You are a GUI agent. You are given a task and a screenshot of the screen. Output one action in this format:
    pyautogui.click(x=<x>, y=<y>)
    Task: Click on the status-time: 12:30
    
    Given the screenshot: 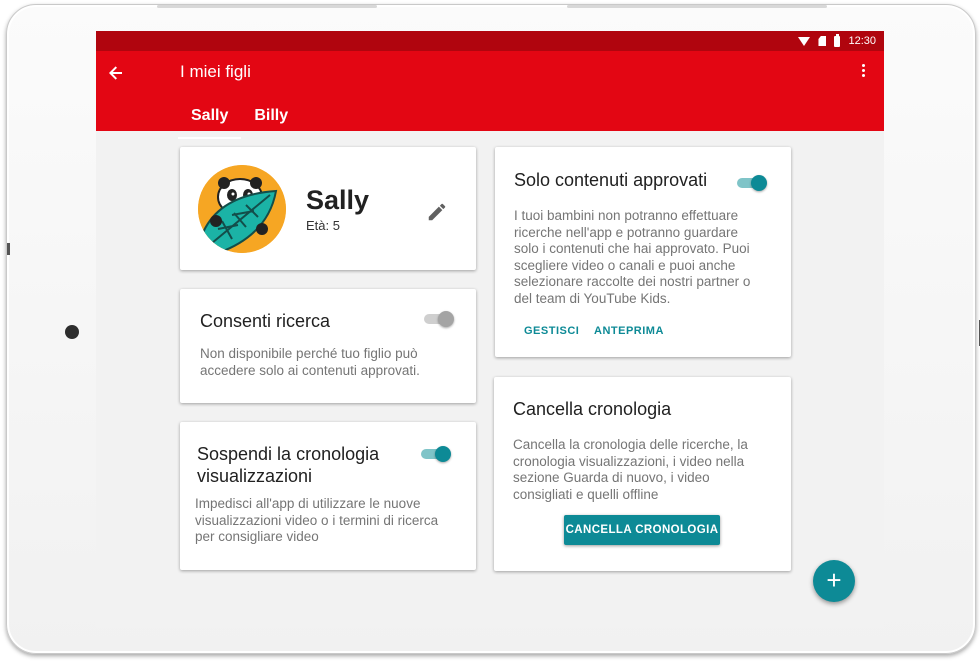 What is the action you would take?
    pyautogui.click(x=862, y=41)
    